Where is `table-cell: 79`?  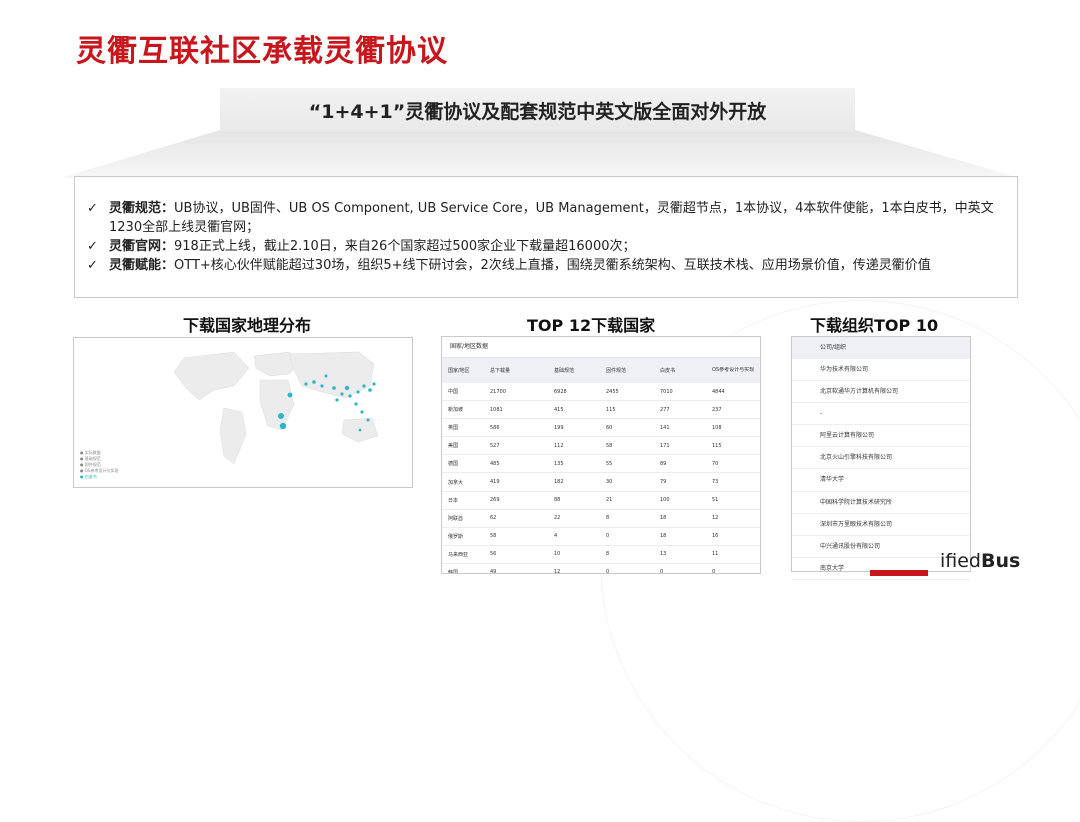
table-cell: 79 is located at coordinates (663, 482).